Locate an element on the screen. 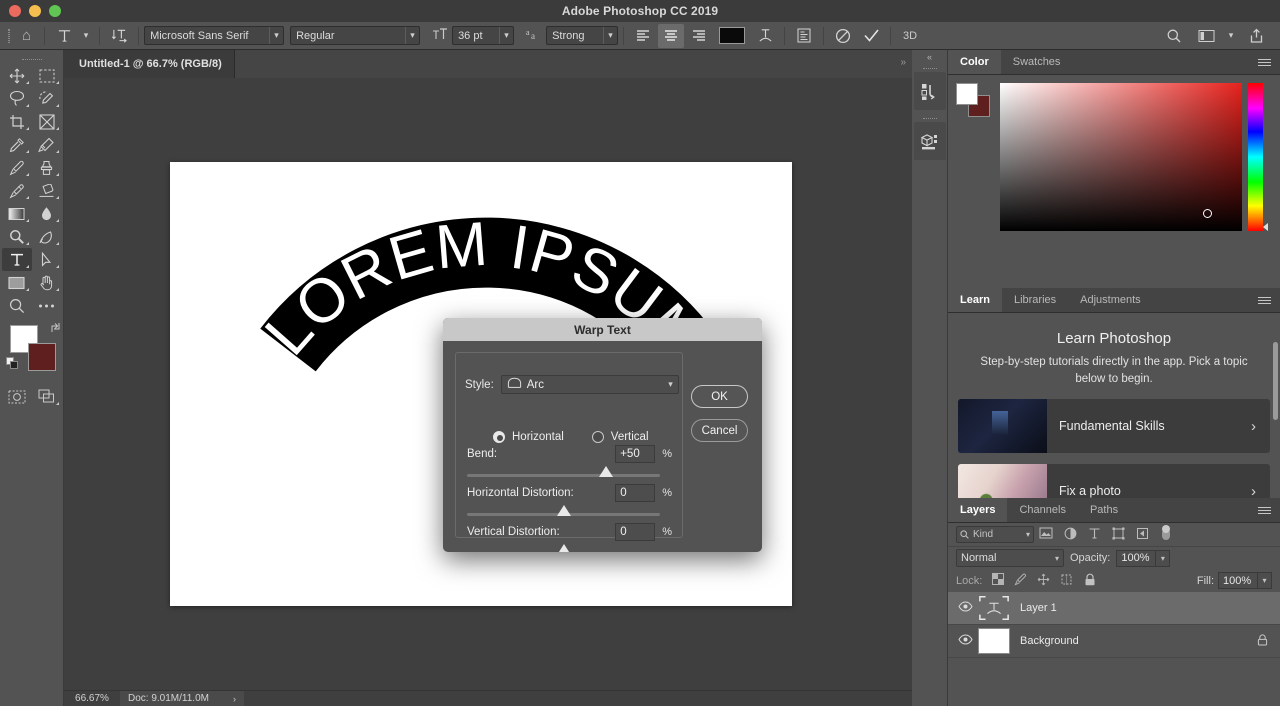  filter-type-icon is located at coordinates (1094, 535).